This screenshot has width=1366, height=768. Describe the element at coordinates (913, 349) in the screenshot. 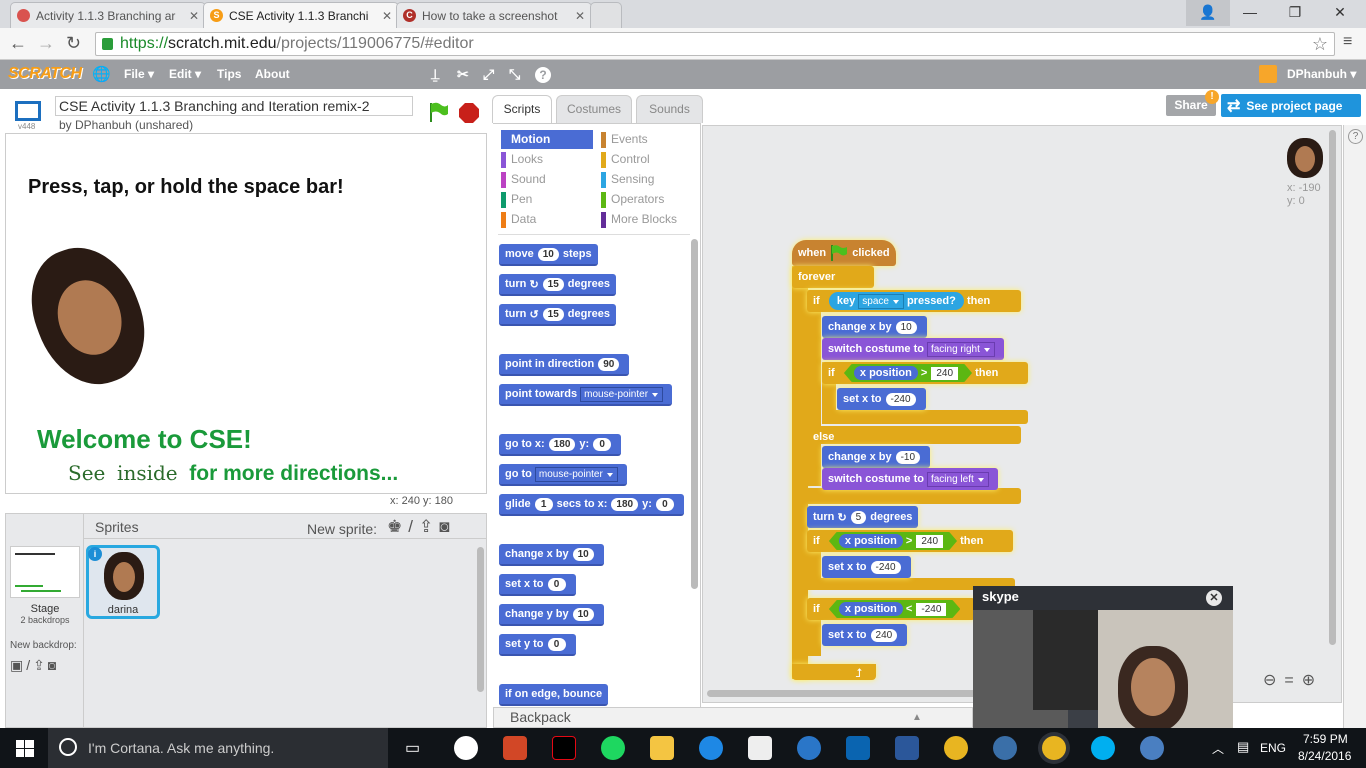

I see `switch-costume-block: switch costume to facing right` at that location.